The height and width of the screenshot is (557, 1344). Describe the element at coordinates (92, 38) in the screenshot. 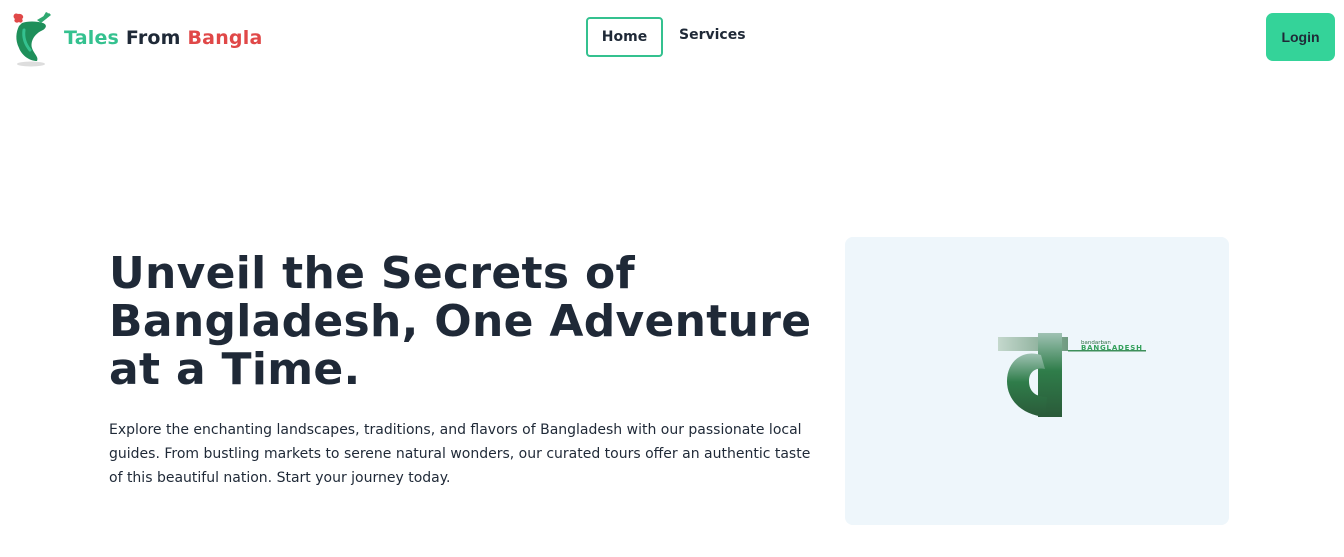

I see `brand-word-tales: Tales` at that location.